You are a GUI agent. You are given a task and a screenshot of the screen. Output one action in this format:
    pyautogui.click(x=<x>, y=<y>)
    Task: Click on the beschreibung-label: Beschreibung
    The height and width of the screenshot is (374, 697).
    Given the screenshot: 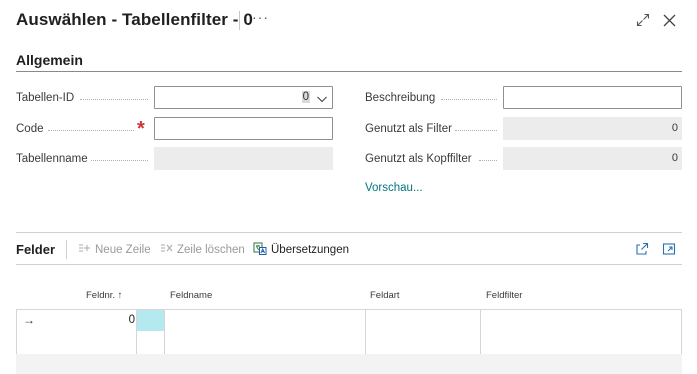 What is the action you would take?
    pyautogui.click(x=400, y=98)
    